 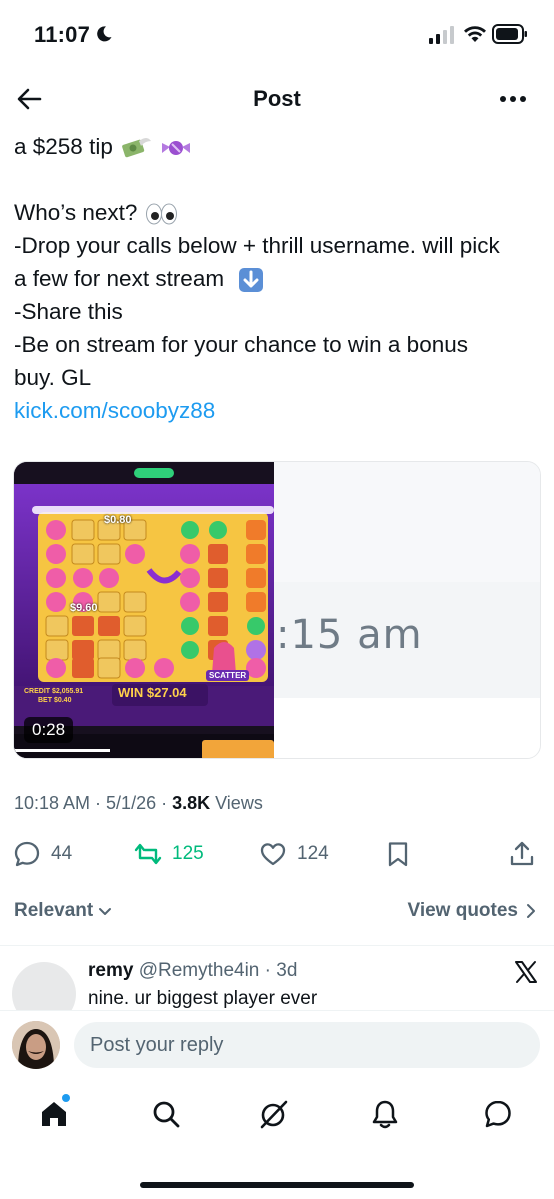 I want to click on video-scatter-label: SCATTER, so click(x=228, y=675).